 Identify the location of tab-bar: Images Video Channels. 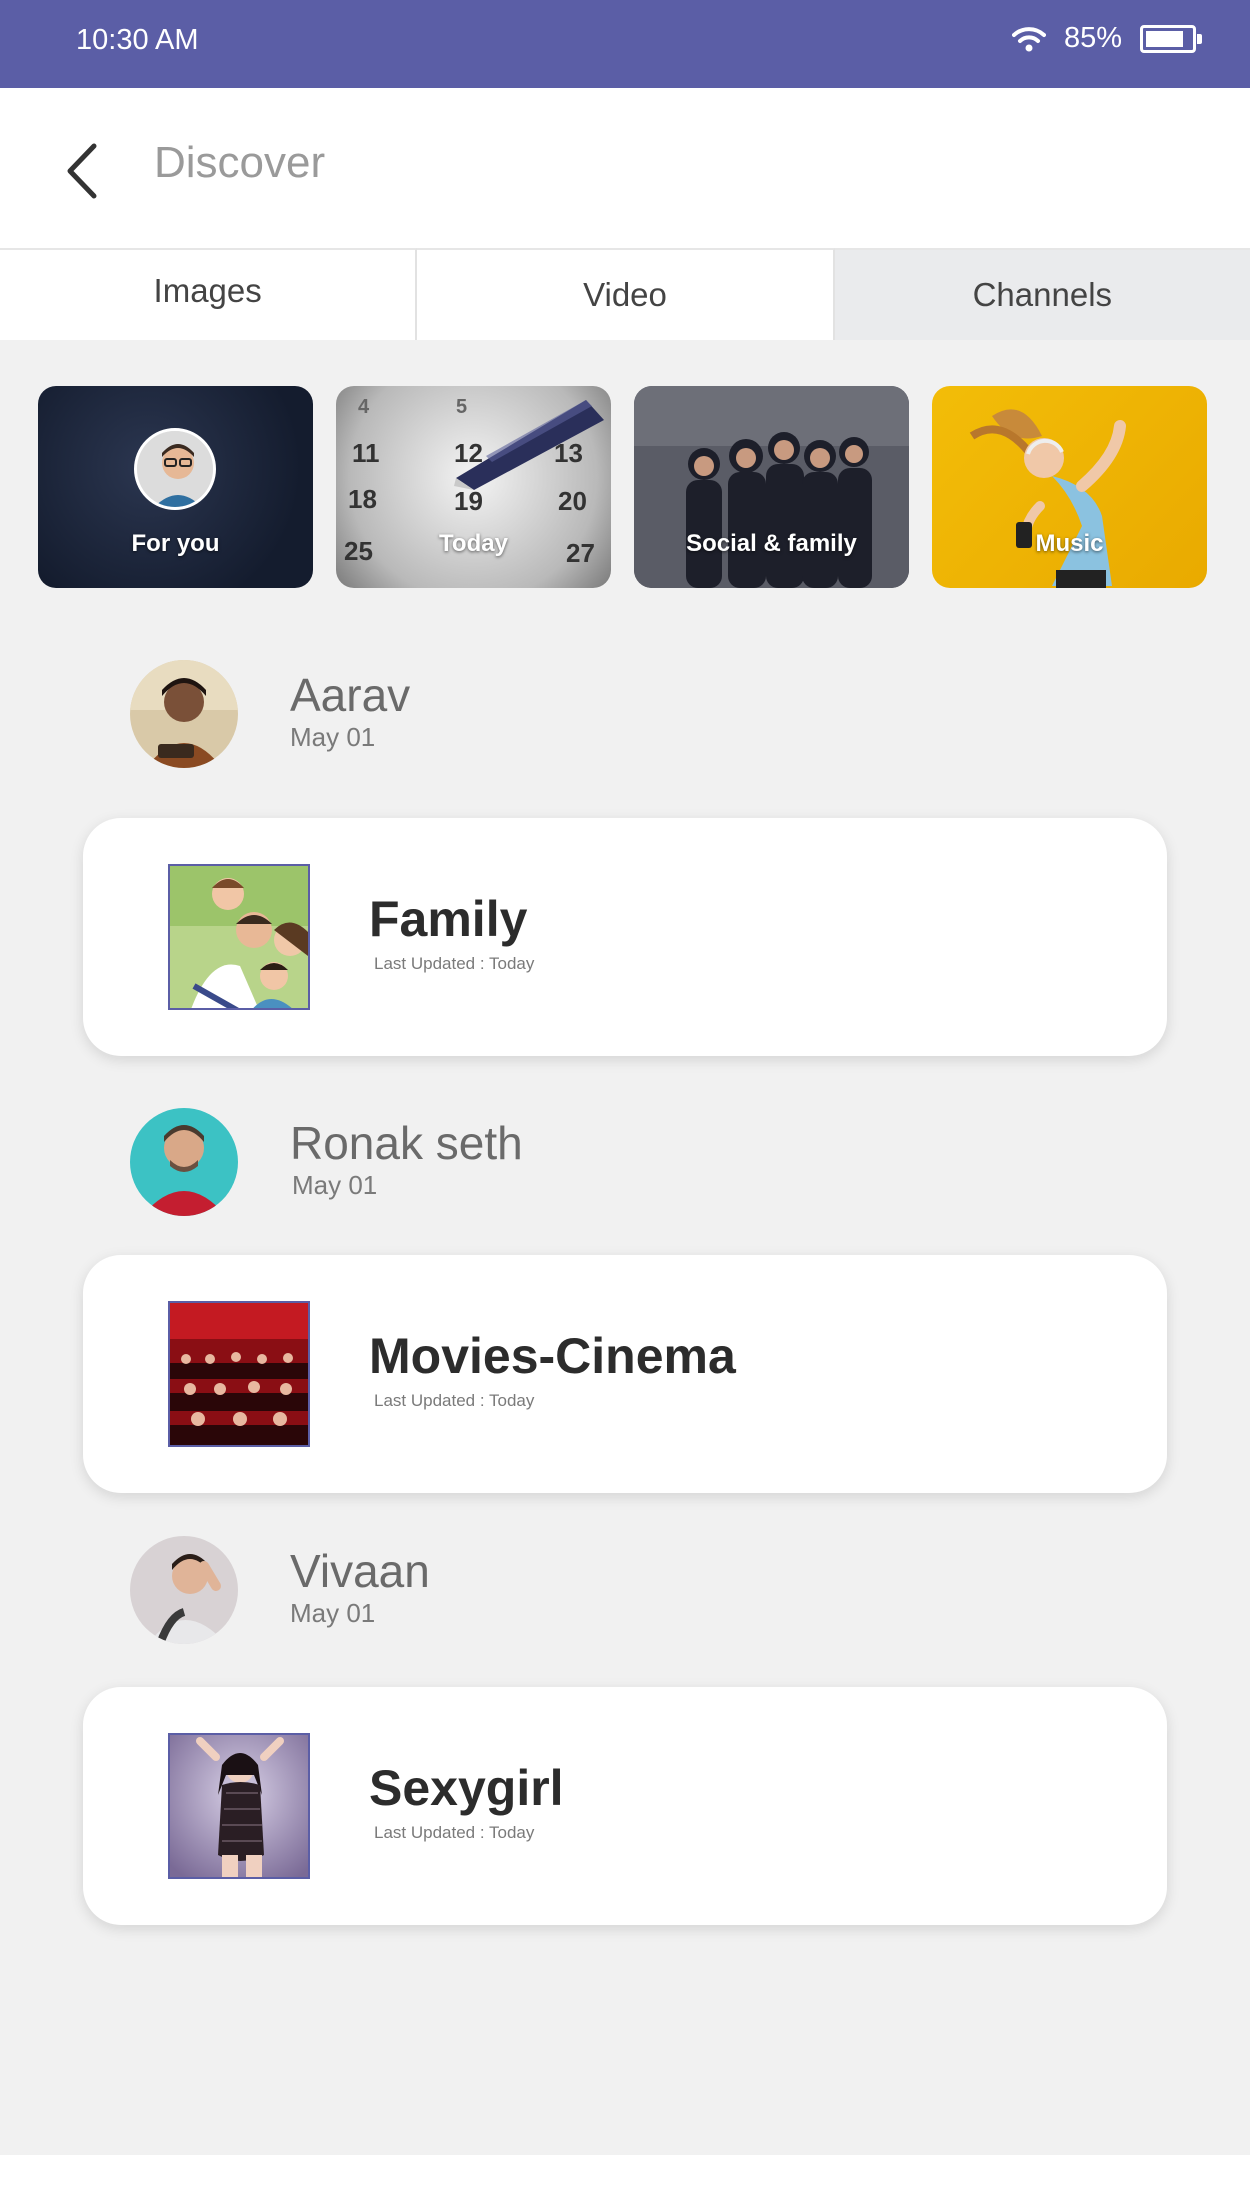
(625, 296).